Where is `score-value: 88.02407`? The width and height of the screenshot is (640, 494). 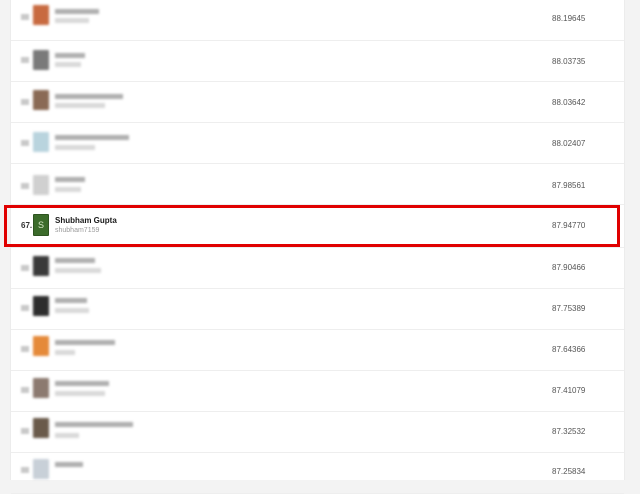
score-value: 88.02407 is located at coordinates (569, 143).